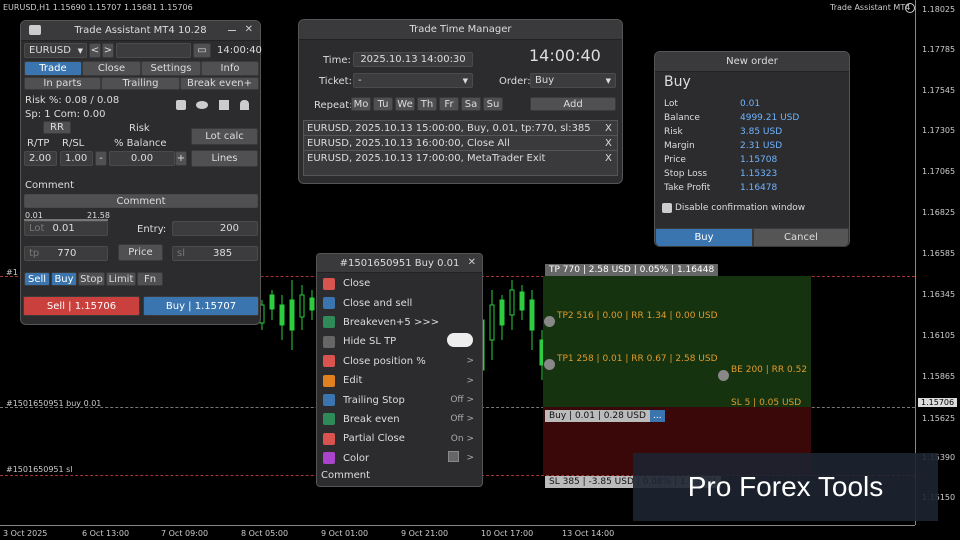 This screenshot has height=540, width=960. What do you see at coordinates (460, 143) in the screenshot?
I see `task-row: EURUSD, 2025.10.13 16:00:00, Close All X` at bounding box center [460, 143].